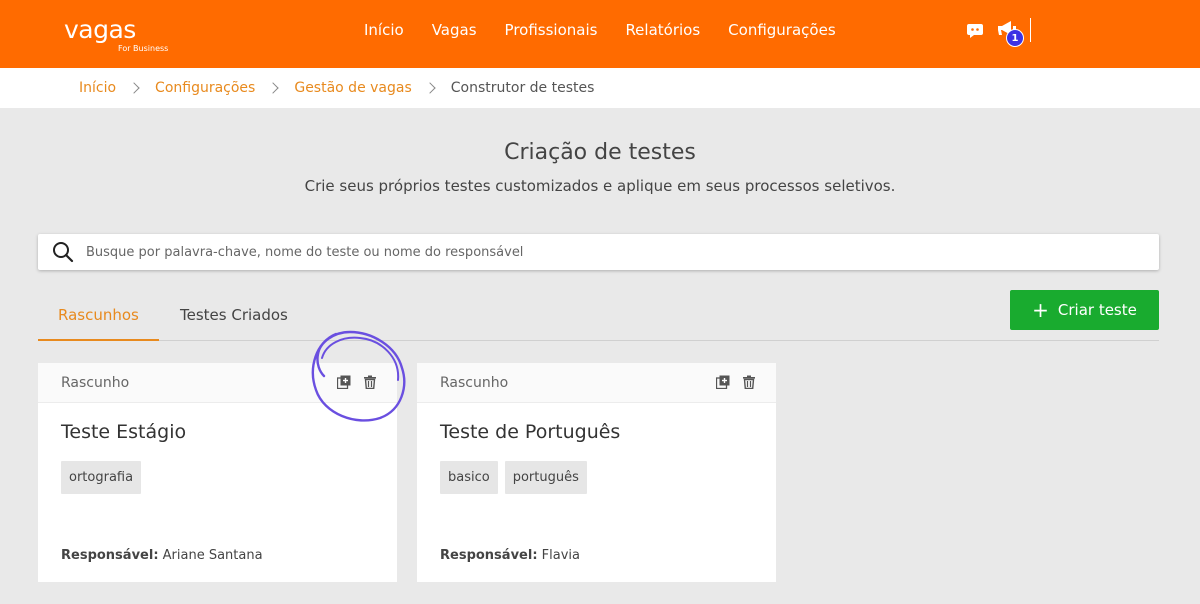 The width and height of the screenshot is (1200, 604). I want to click on breadcrumb-current: Construtor de testes, so click(522, 88).